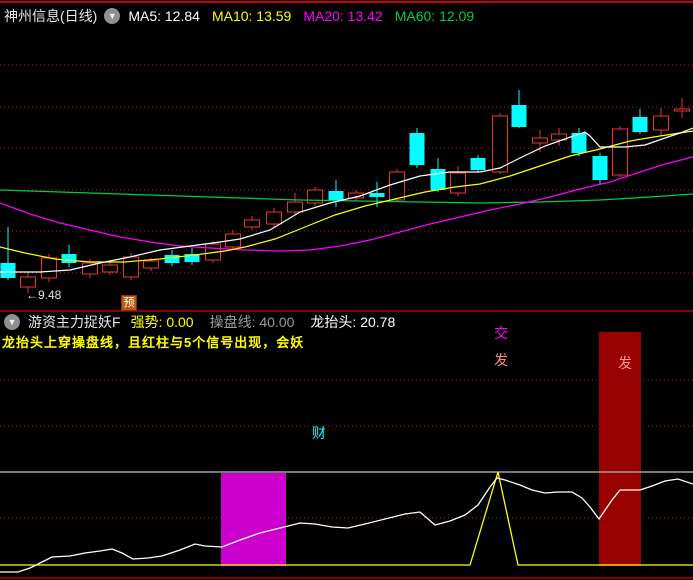 This screenshot has width=693, height=580. I want to click on signal-char-jiao: 交, so click(501, 333).